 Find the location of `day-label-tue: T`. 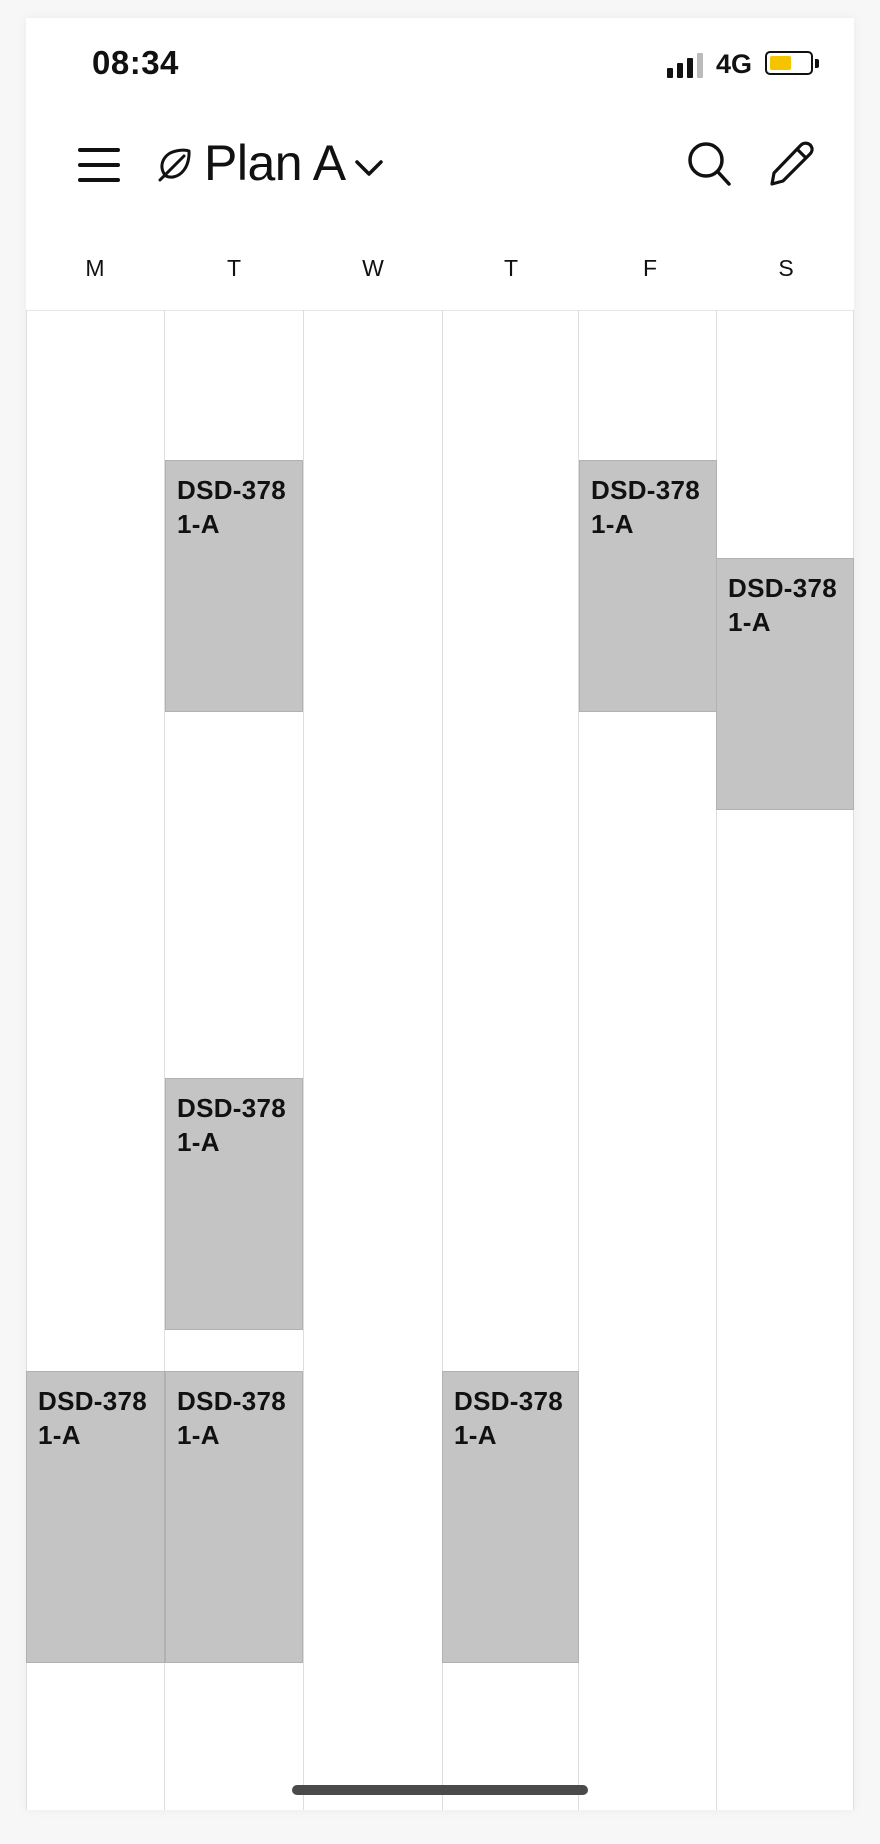

day-label-tue: T is located at coordinates (234, 268).